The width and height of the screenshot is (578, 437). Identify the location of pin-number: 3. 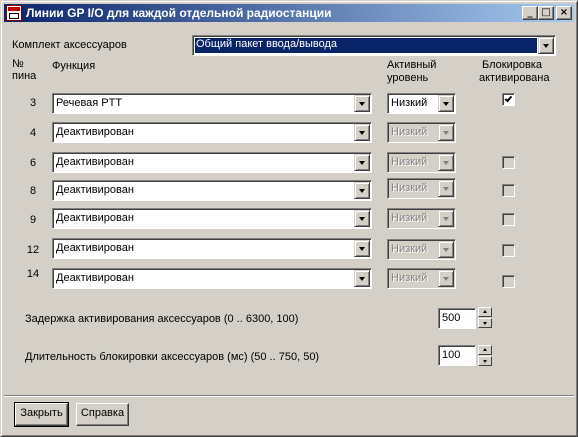
(33, 103).